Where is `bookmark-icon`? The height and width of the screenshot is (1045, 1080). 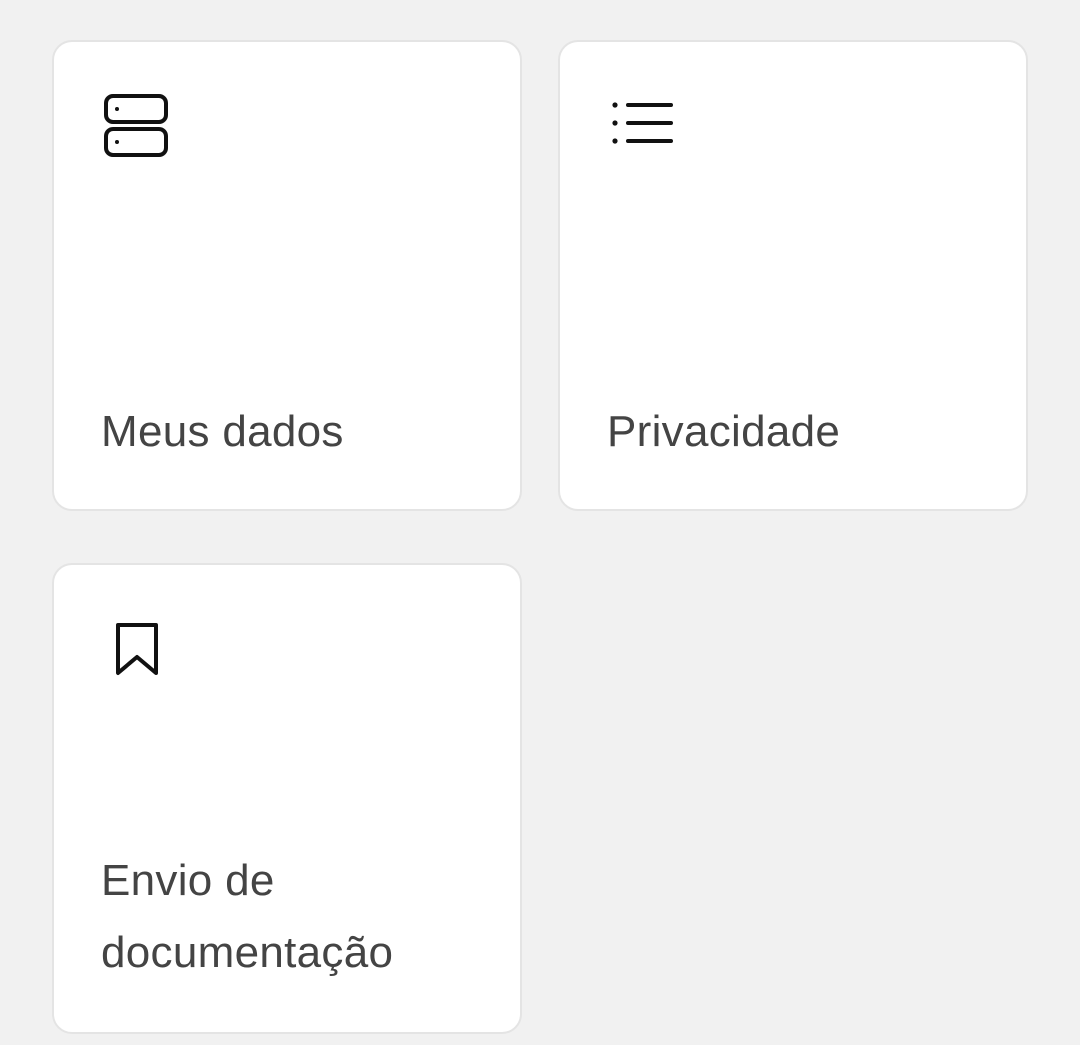 bookmark-icon is located at coordinates (137, 649).